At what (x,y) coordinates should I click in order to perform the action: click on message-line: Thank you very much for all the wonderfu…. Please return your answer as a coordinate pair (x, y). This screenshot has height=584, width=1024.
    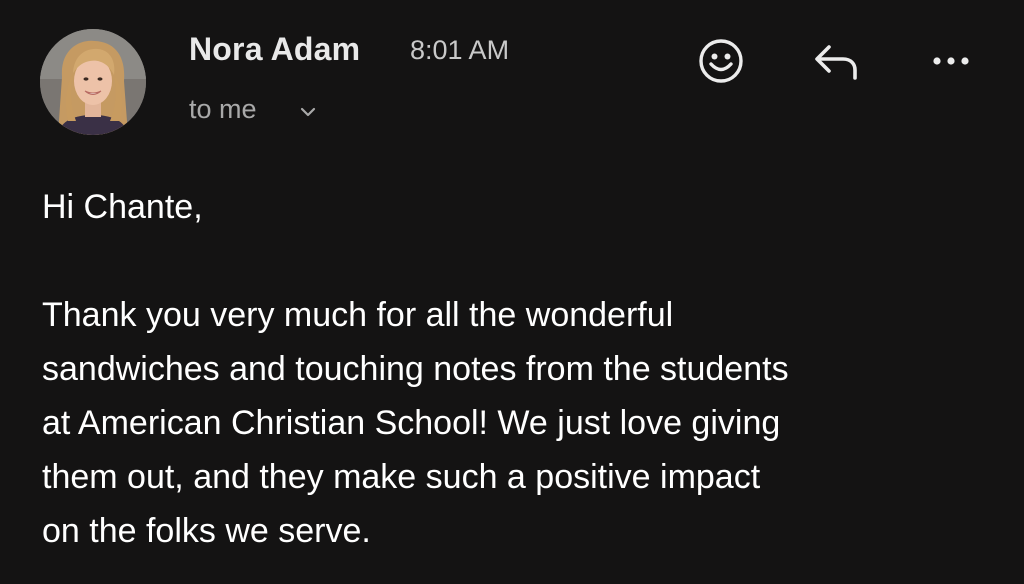
    Looking at the image, I should click on (358, 315).